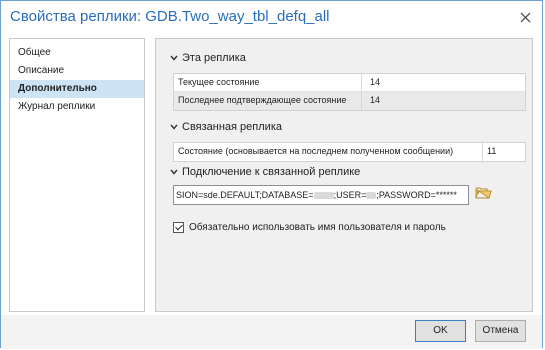 Image resolution: width=545 pixels, height=350 pixels. I want to click on table-row: Последнее подтверждающее состояние 14, so click(349, 101).